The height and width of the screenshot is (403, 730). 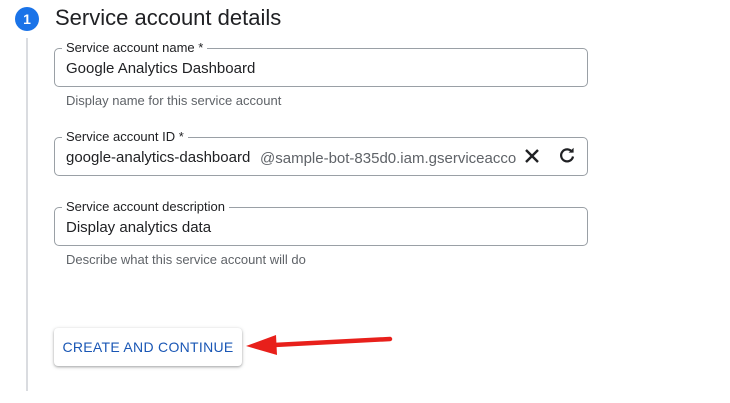 I want to click on service-account-id-input: google-analytics-dashboard, so click(x=158, y=157).